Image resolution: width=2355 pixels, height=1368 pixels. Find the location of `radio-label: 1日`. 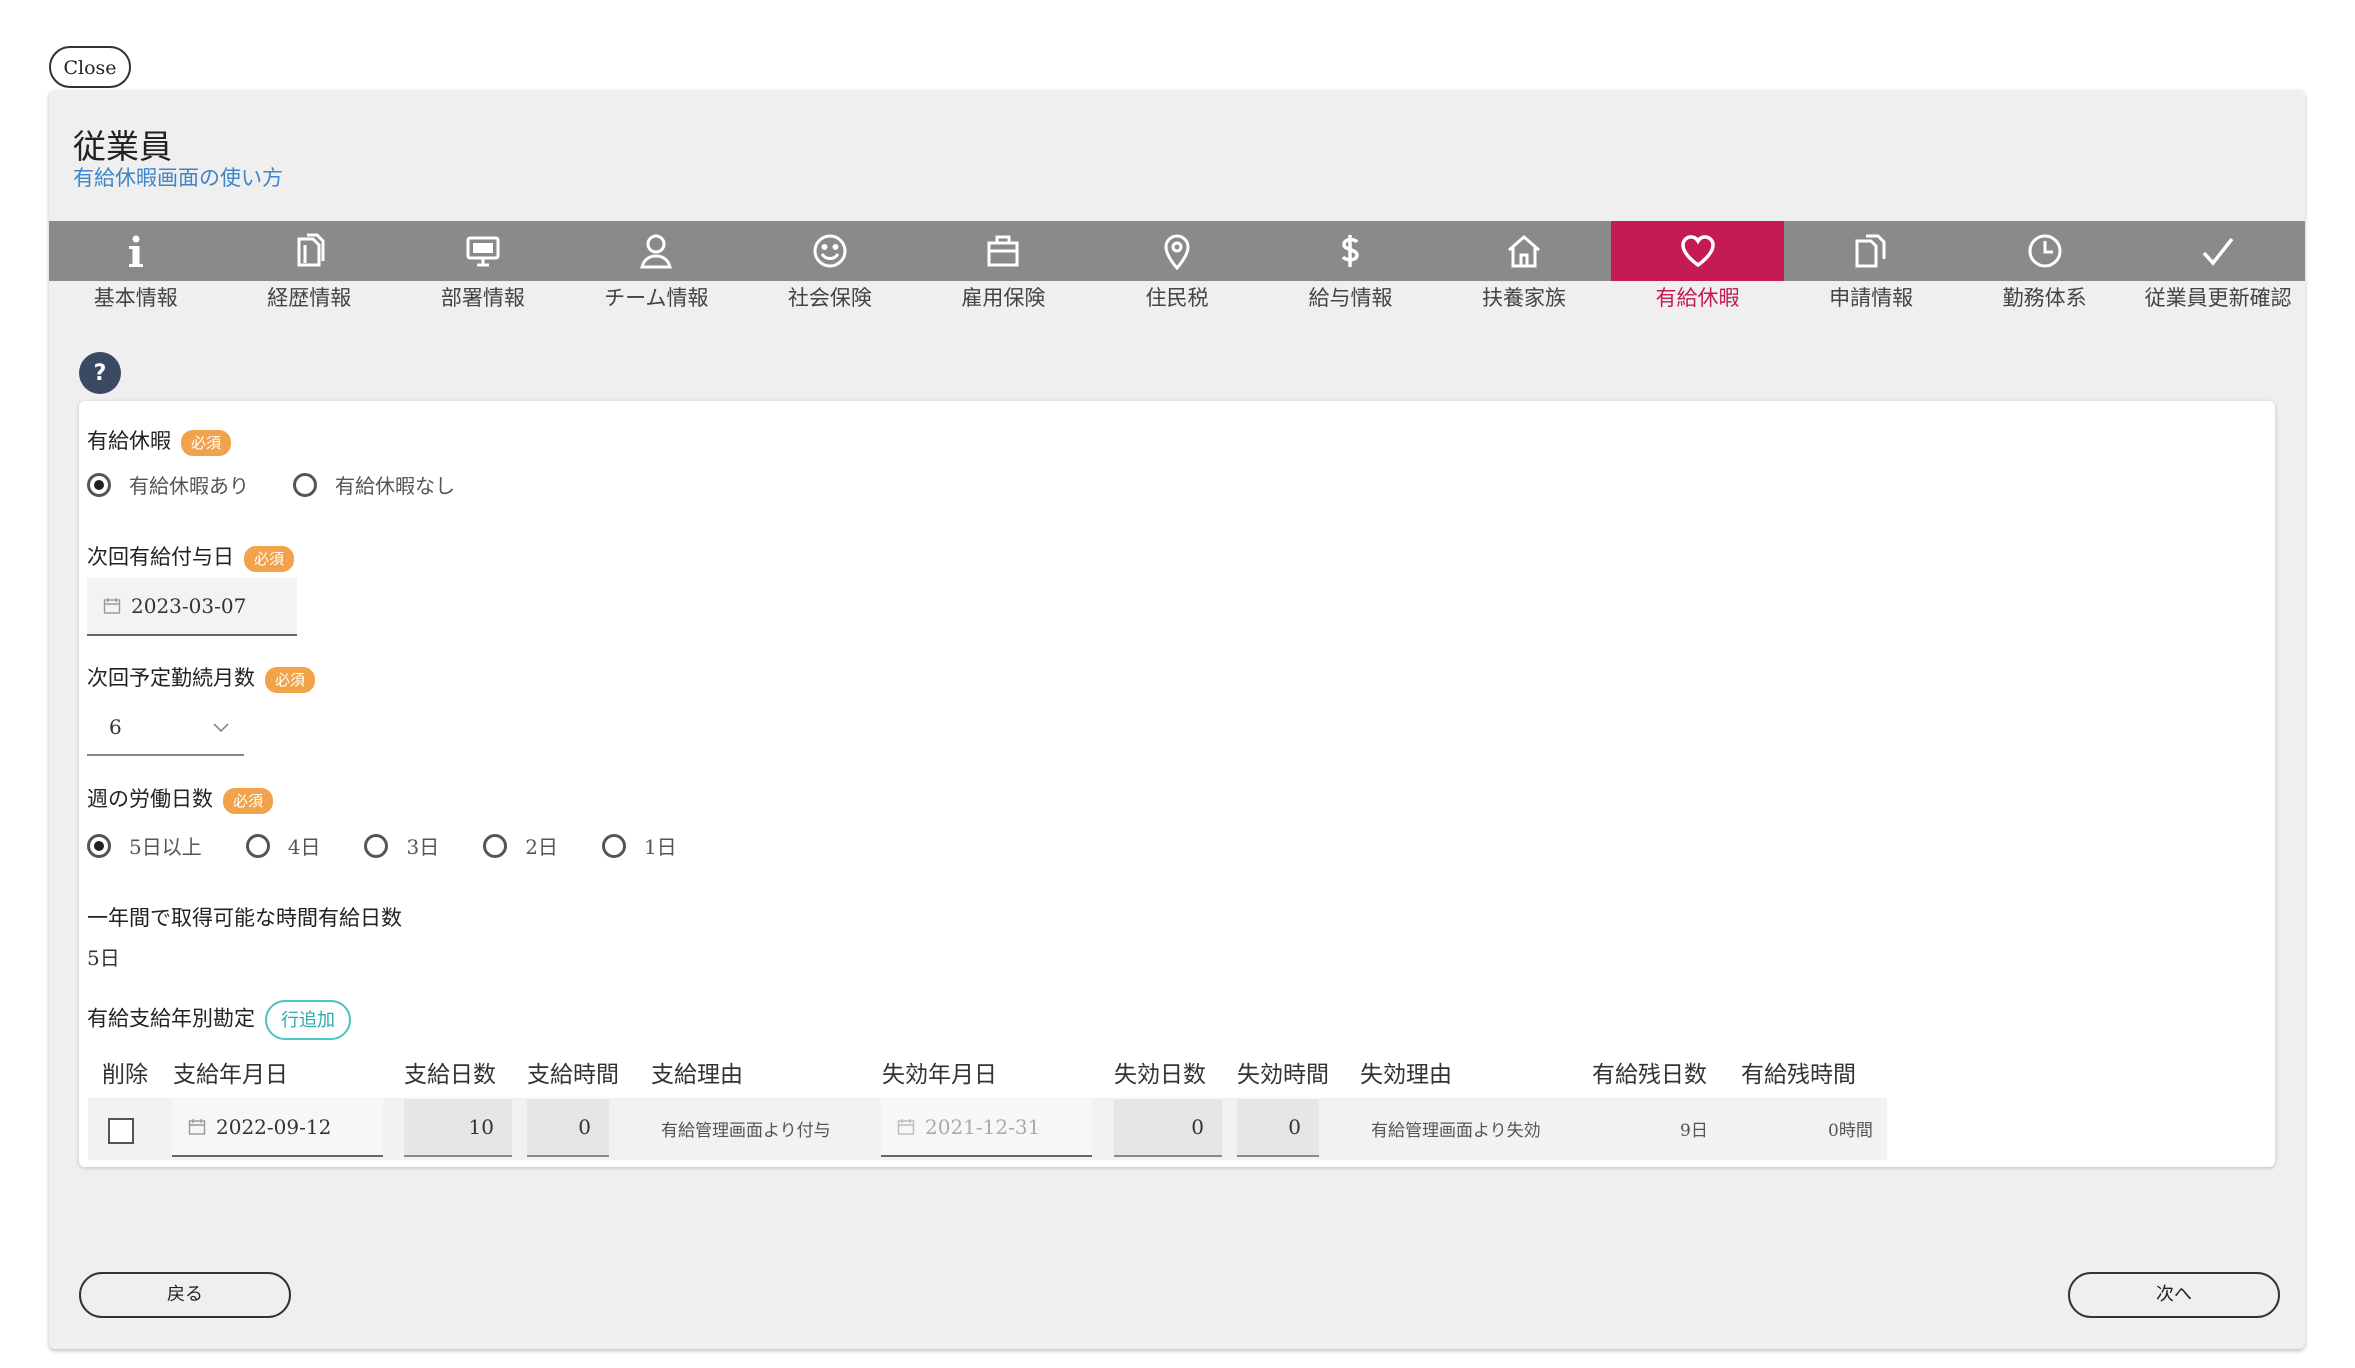

radio-label: 1日 is located at coordinates (660, 847).